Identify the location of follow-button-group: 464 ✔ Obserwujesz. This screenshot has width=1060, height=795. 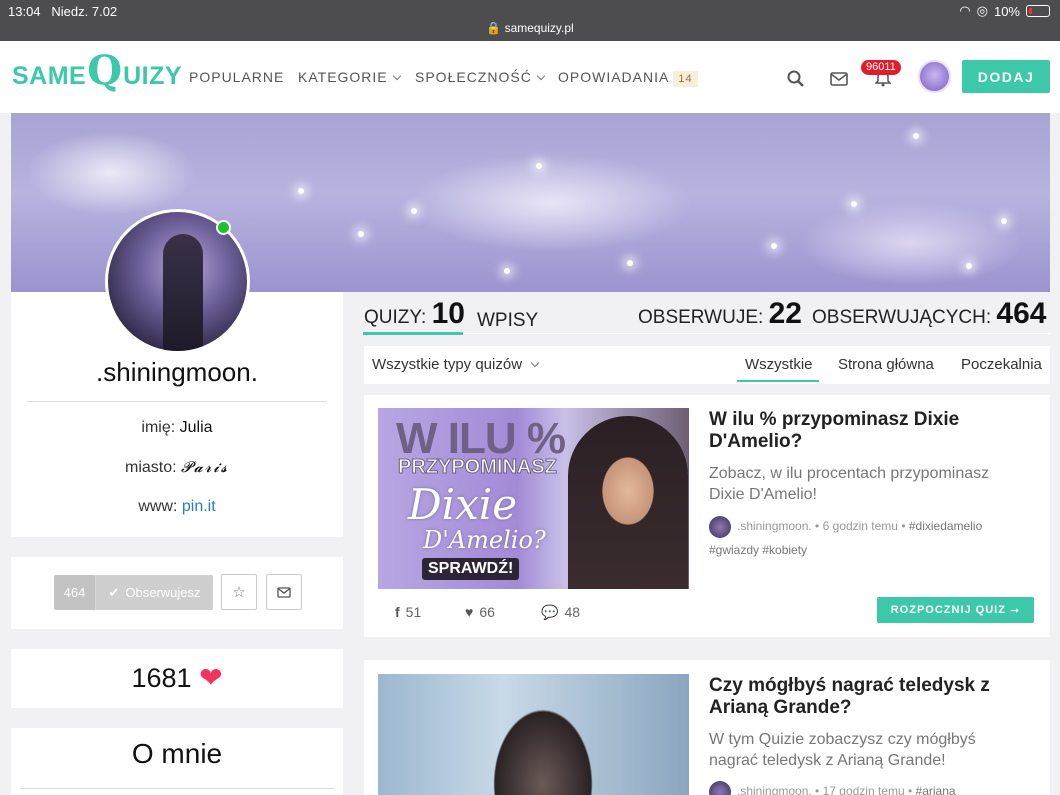
(133, 592).